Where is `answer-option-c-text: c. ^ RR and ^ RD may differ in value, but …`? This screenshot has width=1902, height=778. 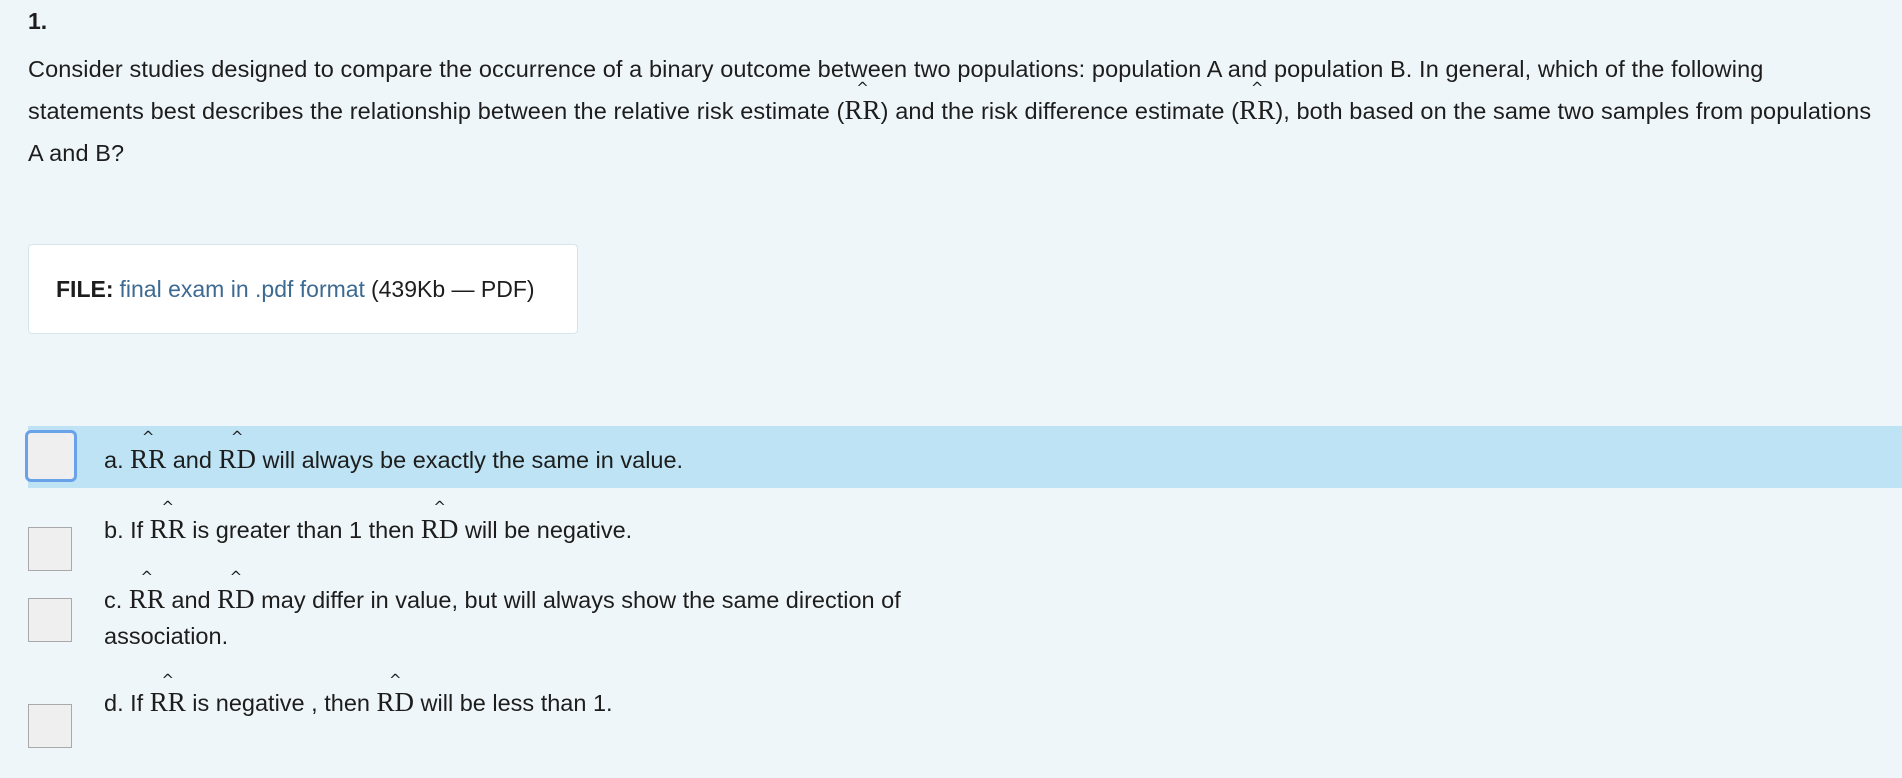 answer-option-c-text: c. ^ RR and ^ RD may differ in value, but … is located at coordinates (502, 609).